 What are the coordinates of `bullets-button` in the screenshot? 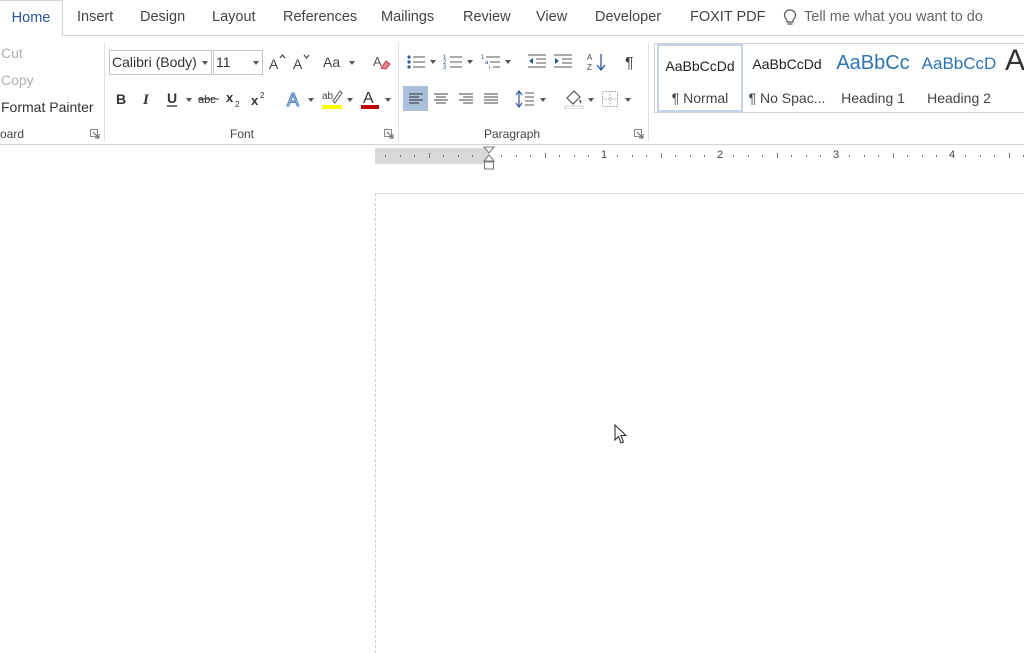 It's located at (416, 62).